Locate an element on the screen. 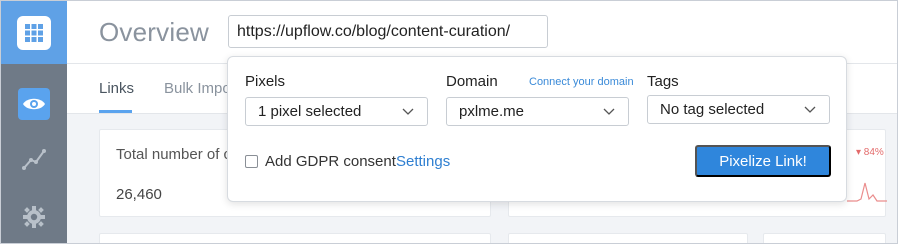 This screenshot has width=898, height=244. pixels-select: 1 pixel selected is located at coordinates (336, 111).